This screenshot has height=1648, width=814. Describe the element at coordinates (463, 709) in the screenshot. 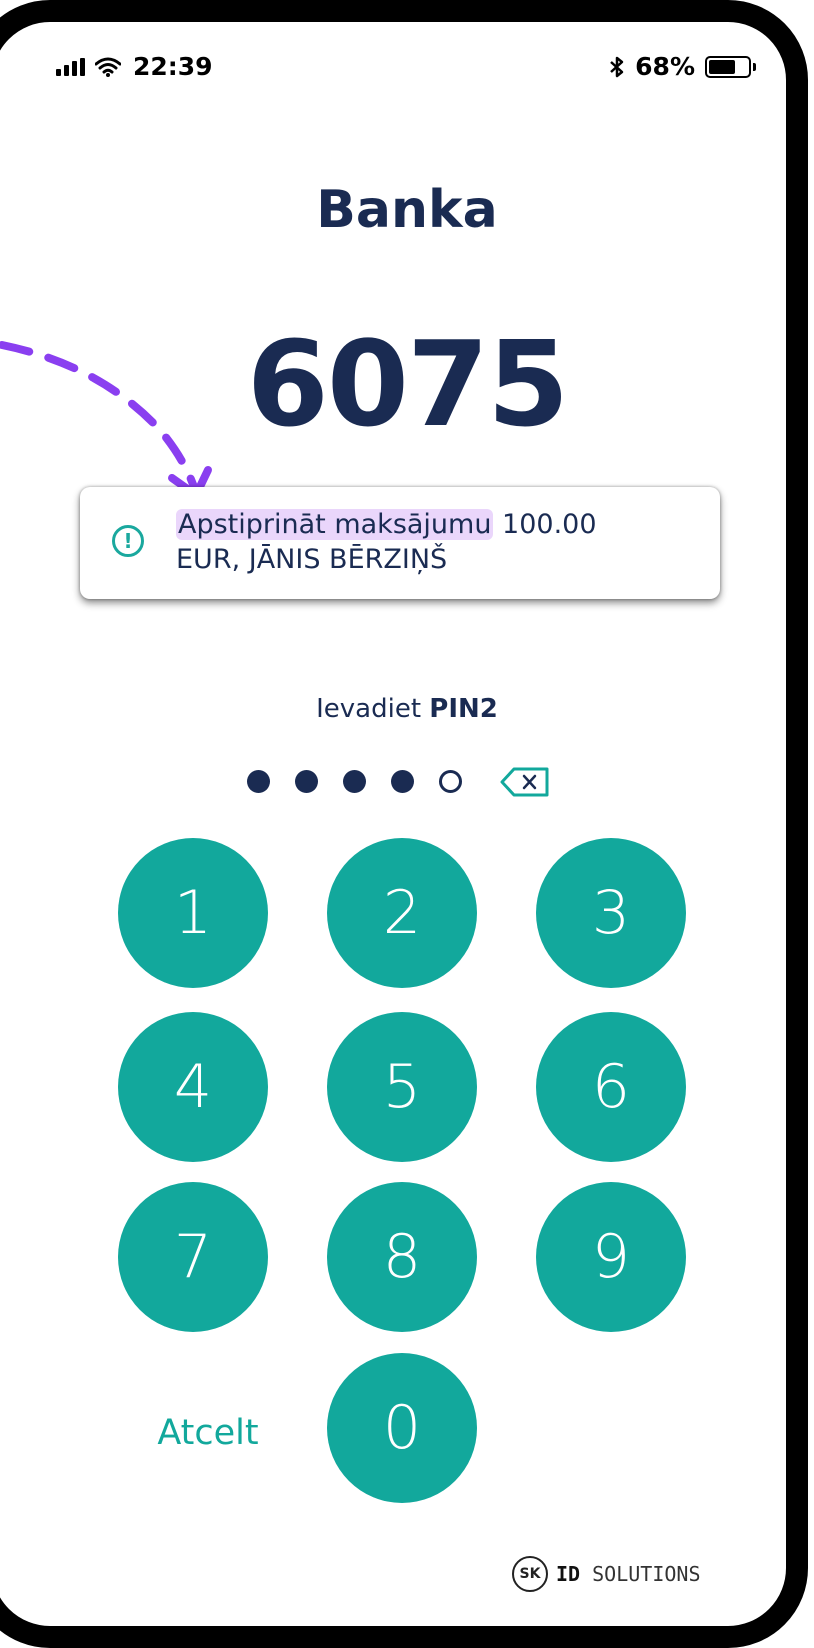

I see `pin-label-bold: PIN2` at that location.